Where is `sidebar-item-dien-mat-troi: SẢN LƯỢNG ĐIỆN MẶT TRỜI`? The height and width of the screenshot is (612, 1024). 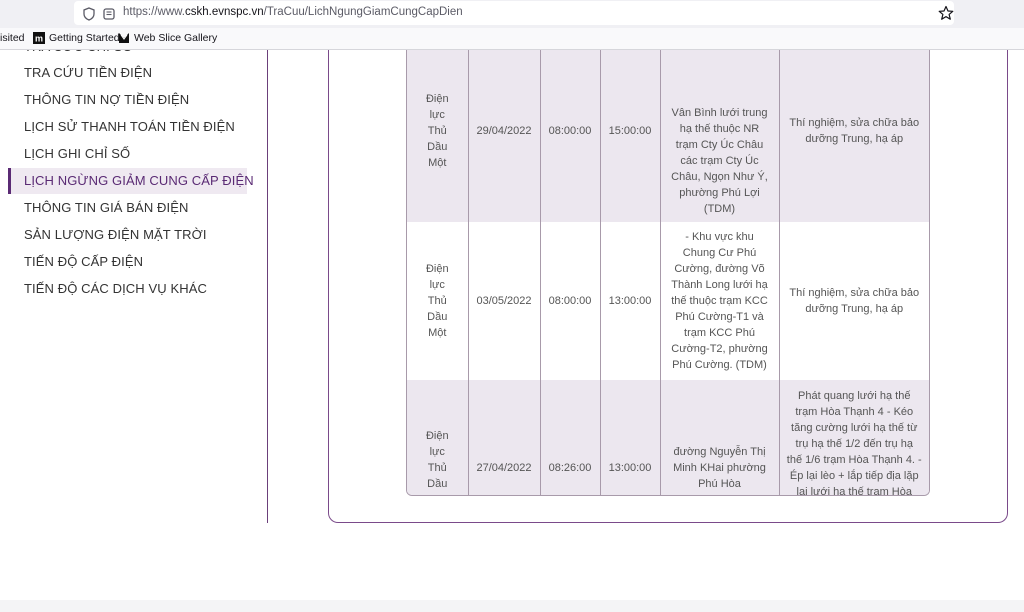 sidebar-item-dien-mat-troi: SẢN LƯỢNG ĐIỆN MẶT TRỜI is located at coordinates (127, 235).